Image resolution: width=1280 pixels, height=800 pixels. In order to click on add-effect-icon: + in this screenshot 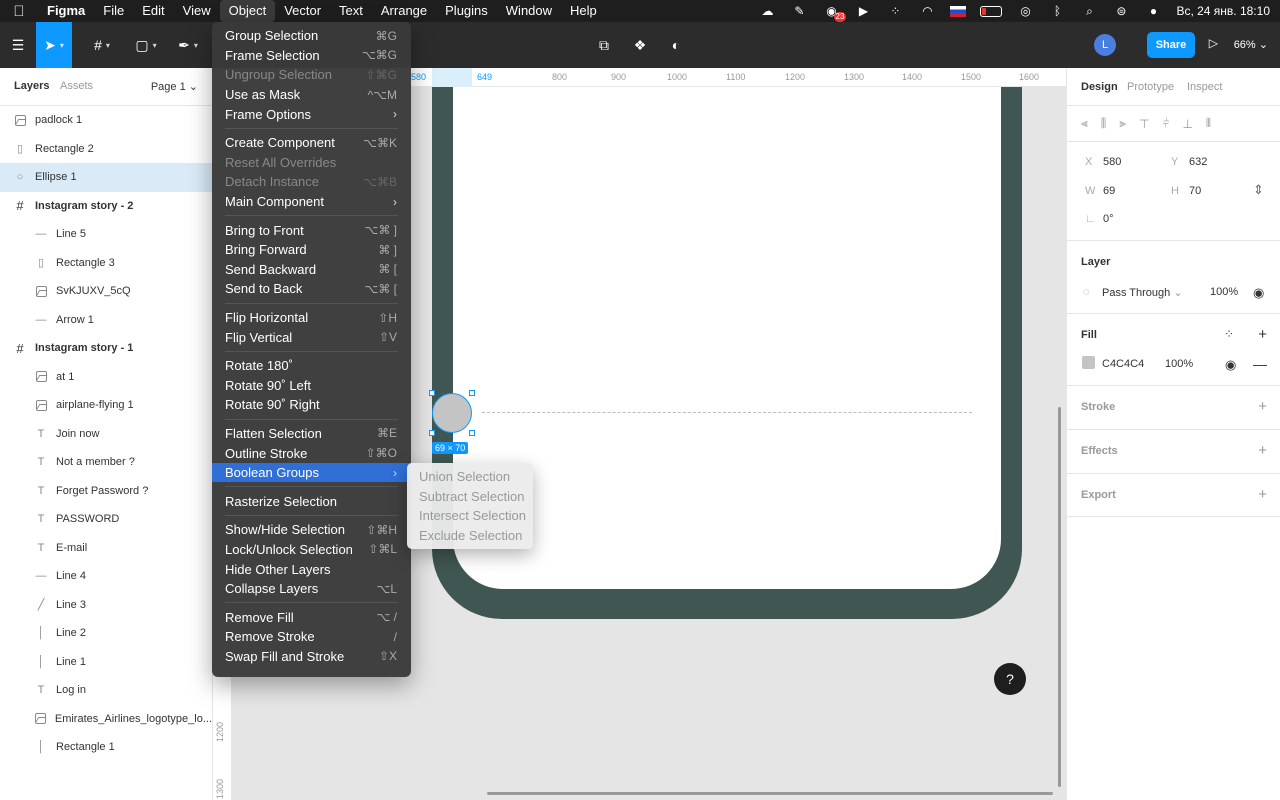, I will do `click(1262, 450)`.